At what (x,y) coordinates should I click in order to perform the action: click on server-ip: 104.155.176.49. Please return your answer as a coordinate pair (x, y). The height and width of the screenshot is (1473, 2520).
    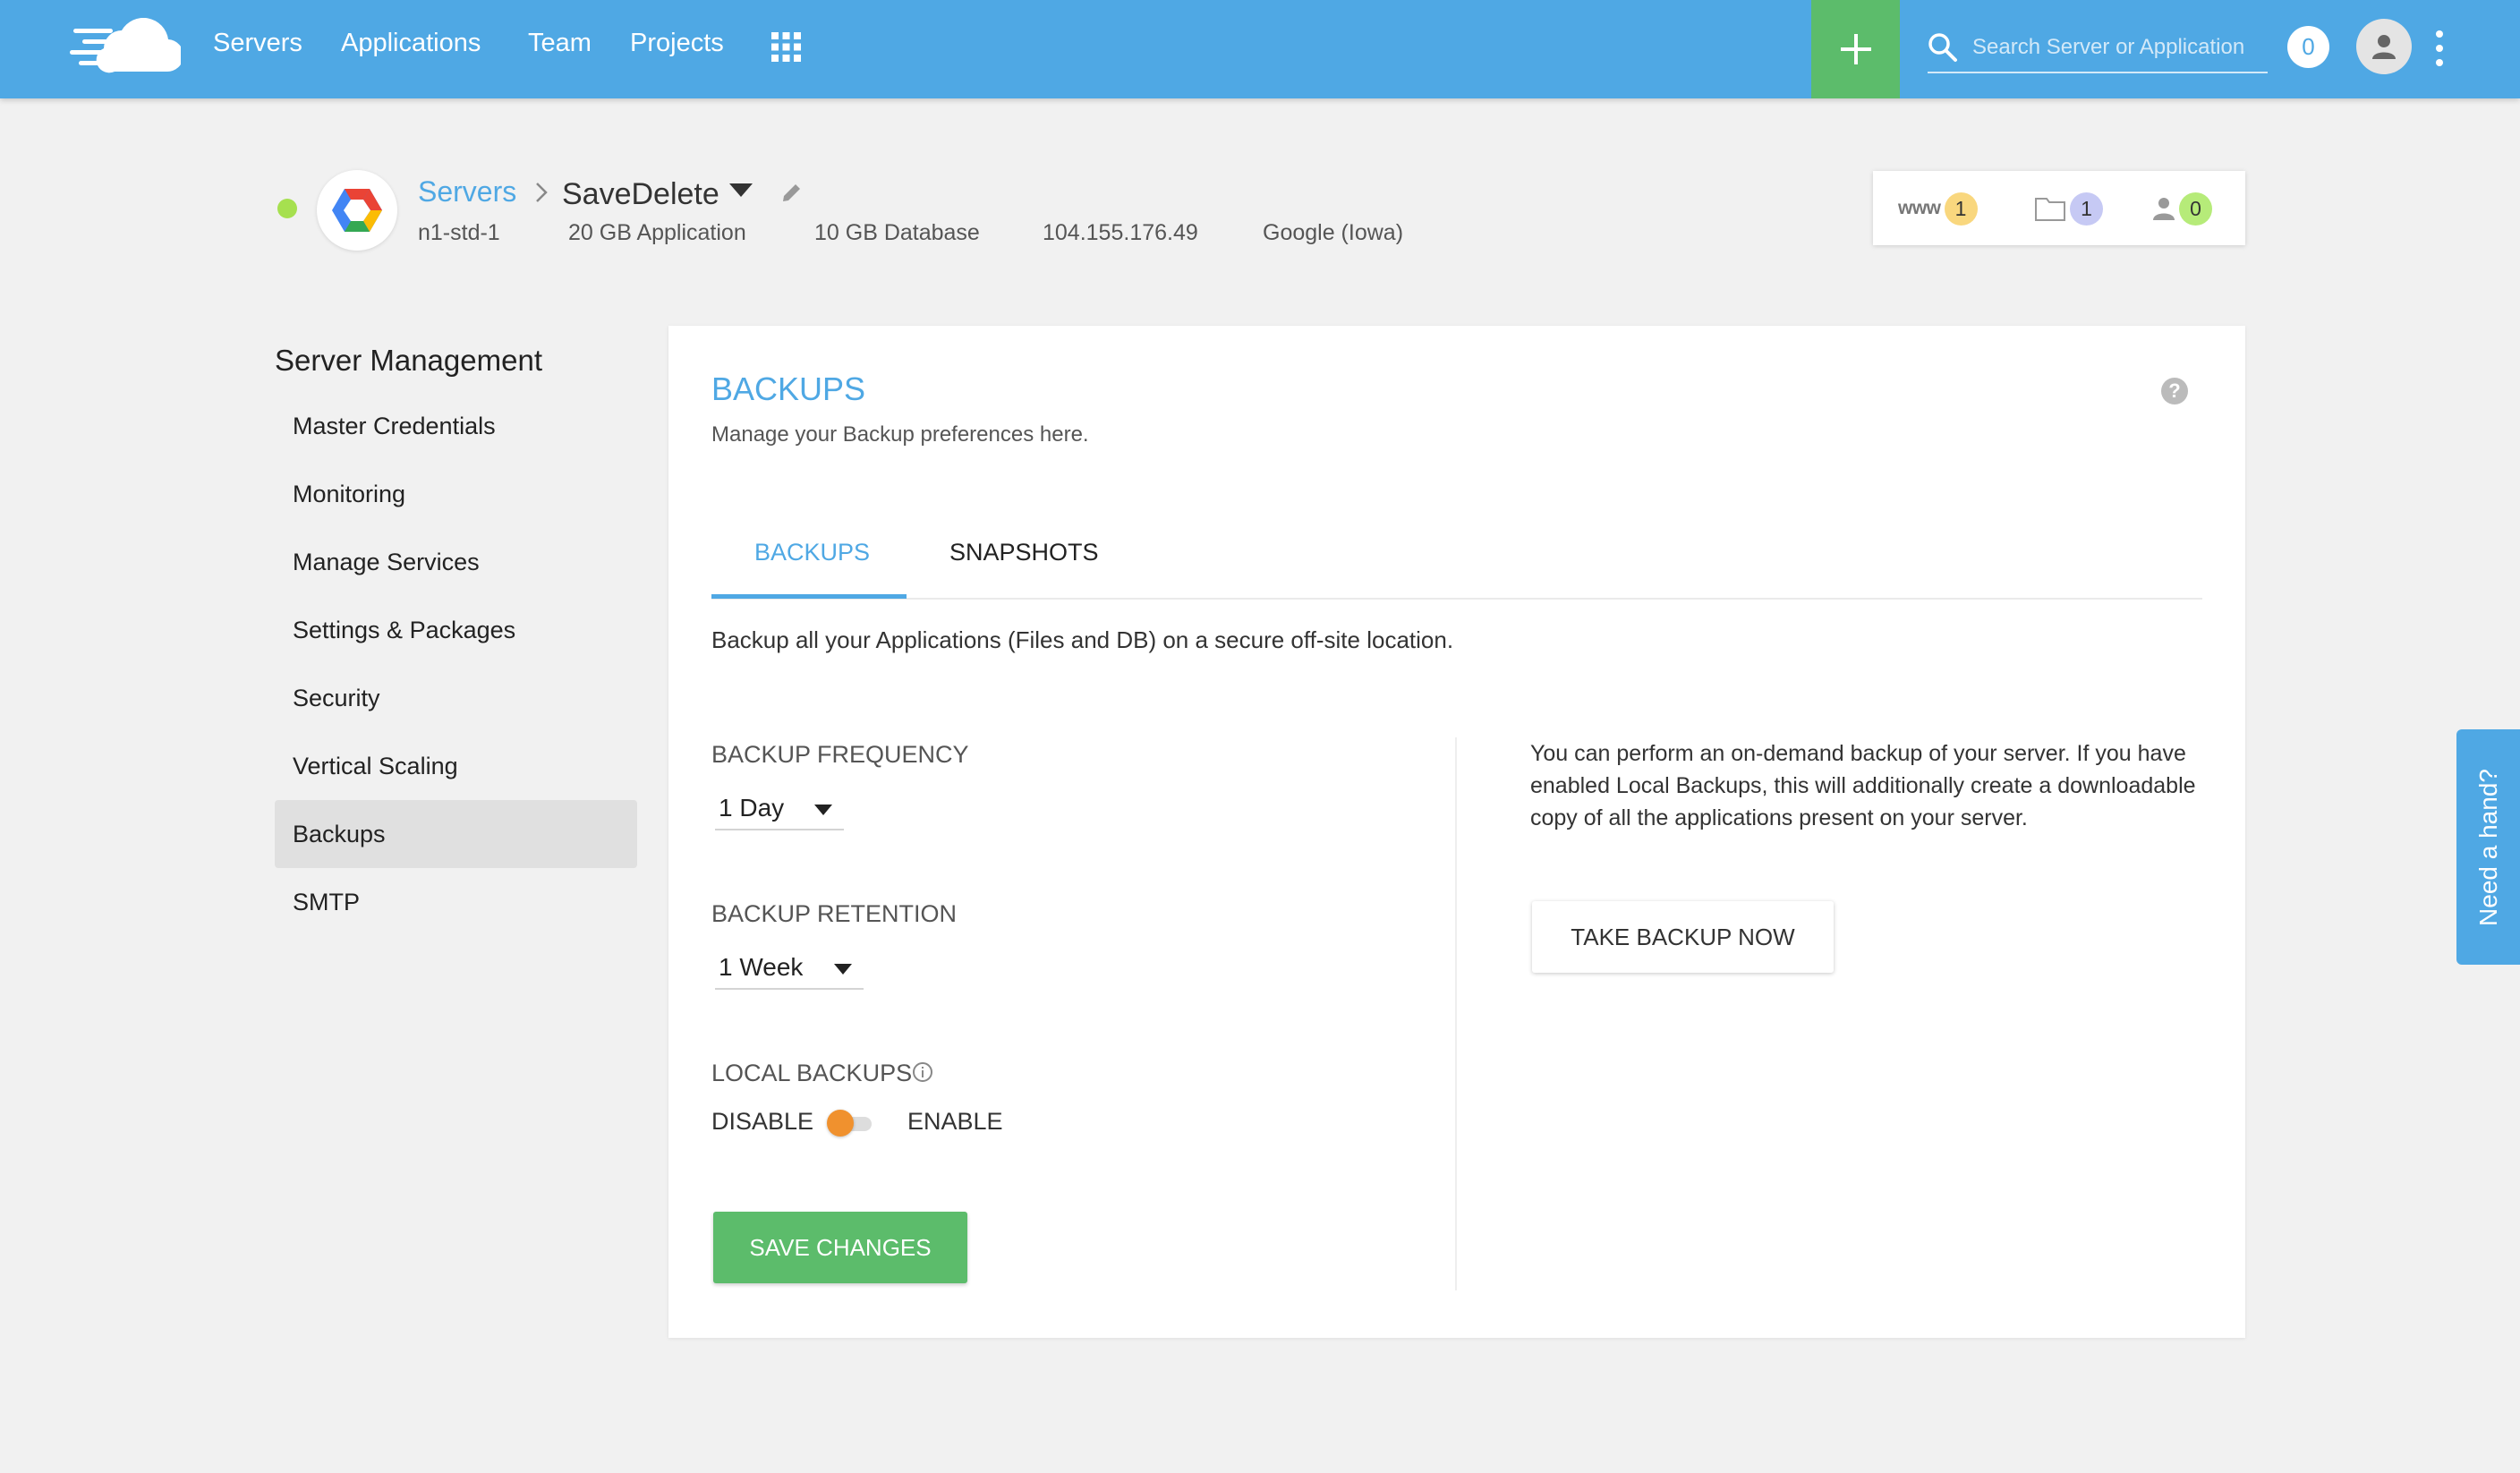
    Looking at the image, I should click on (1120, 232).